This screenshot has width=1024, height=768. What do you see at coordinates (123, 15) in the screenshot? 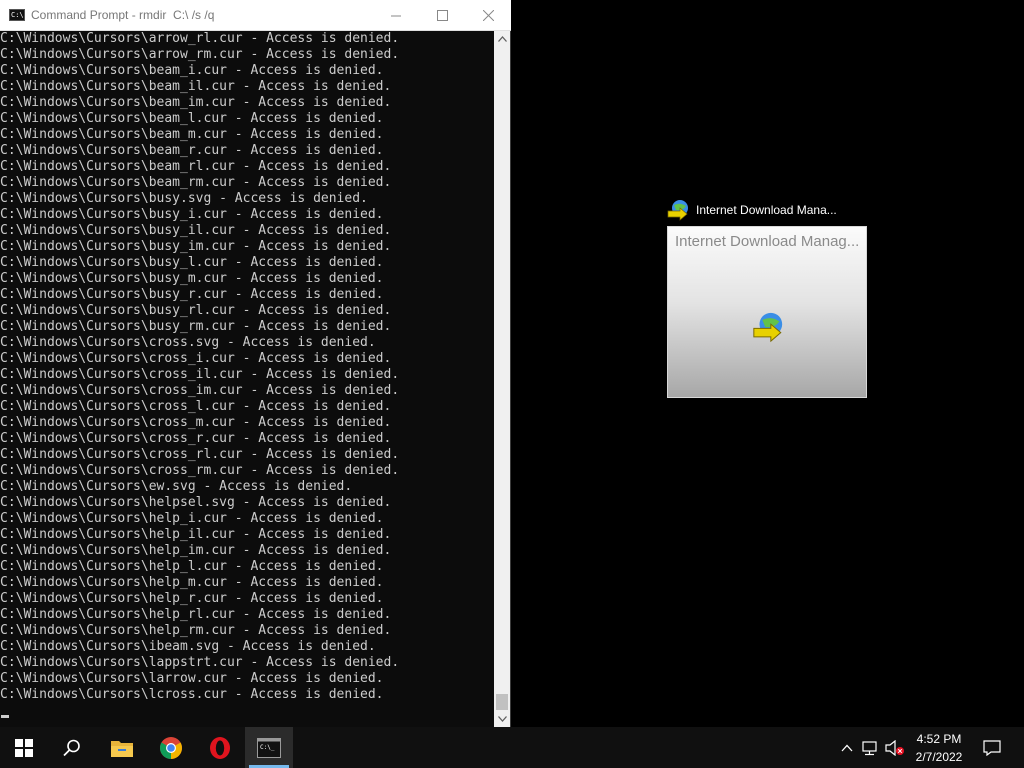
I see `window-title: Command Prompt - rmdir C:\ /s /q` at bounding box center [123, 15].